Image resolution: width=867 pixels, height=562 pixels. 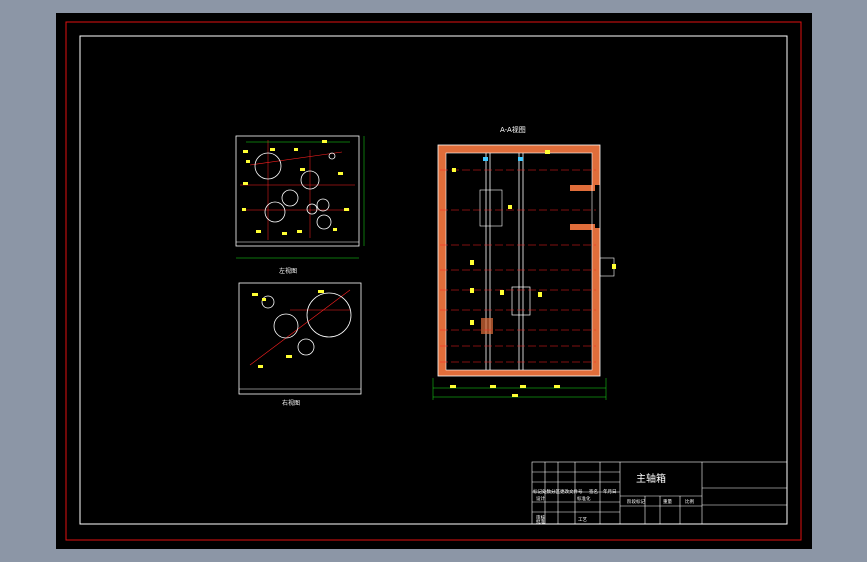 I want to click on left-view-bottom-title: 右视图, so click(x=291, y=403).